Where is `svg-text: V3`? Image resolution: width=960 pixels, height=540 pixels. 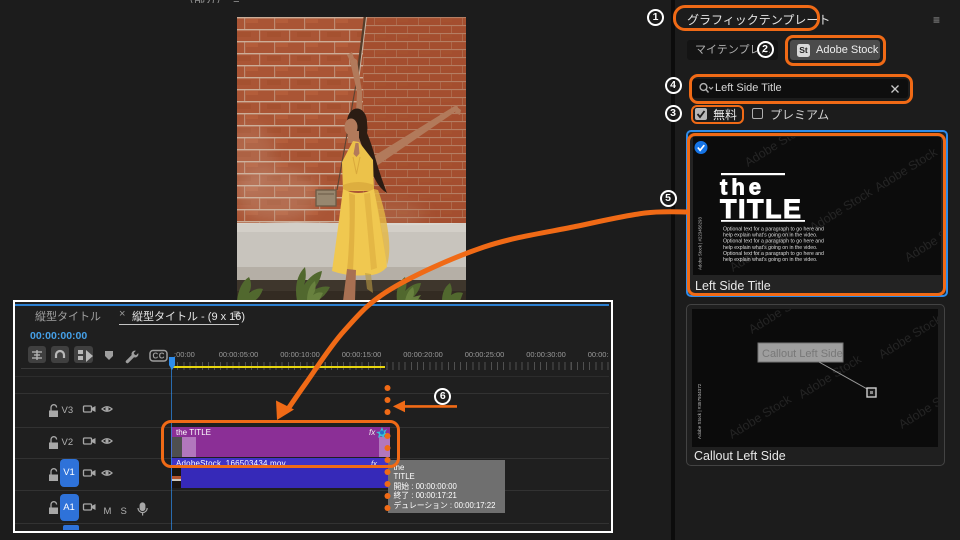 svg-text: V3 is located at coordinates (68, 410).